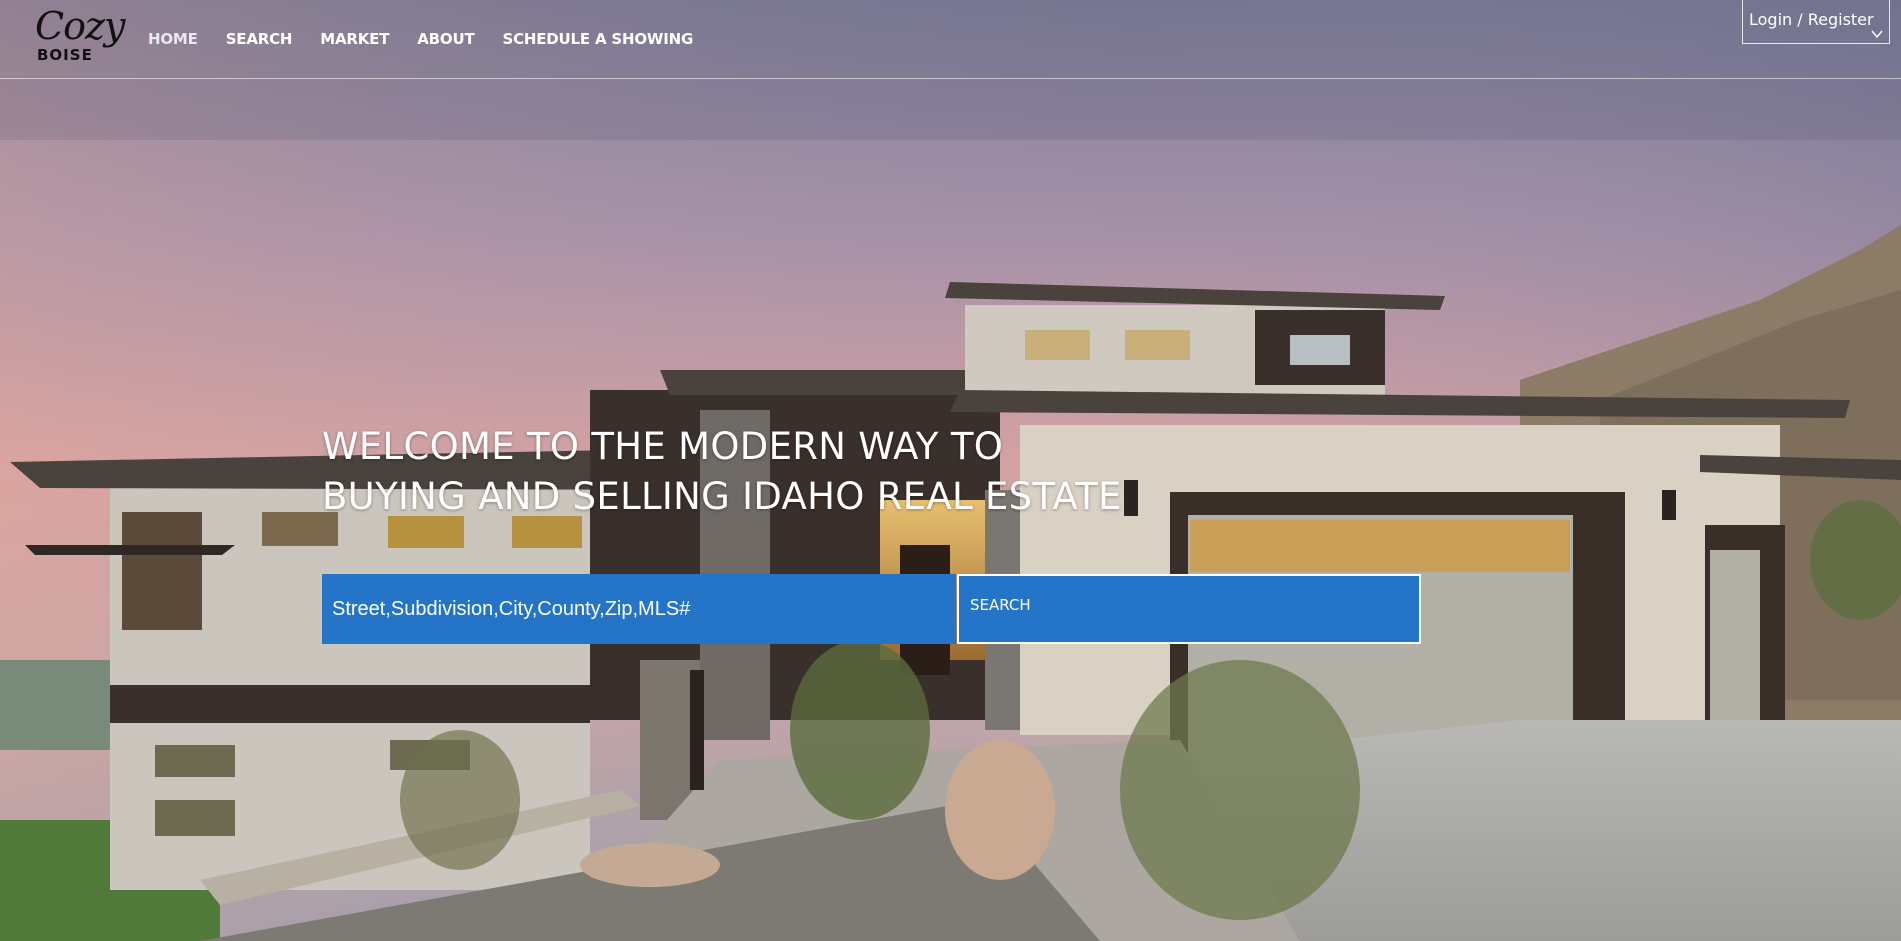  Describe the element at coordinates (639, 609) in the screenshot. I see `property-search-input` at that location.